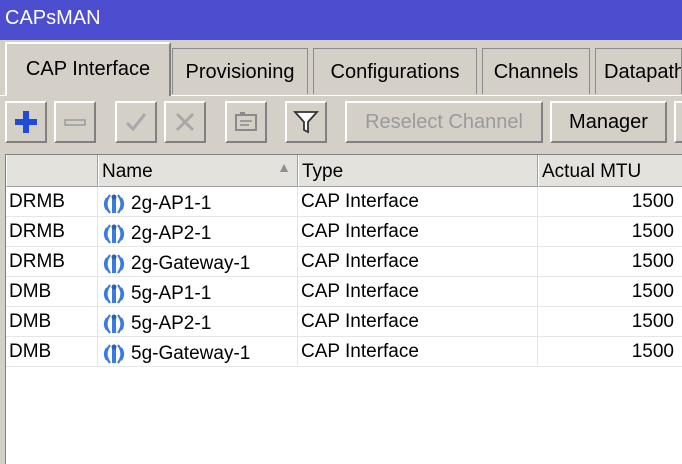 The image size is (682, 464). What do you see at coordinates (638, 71) in the screenshot?
I see `tab-datapaths: Datapaths` at bounding box center [638, 71].